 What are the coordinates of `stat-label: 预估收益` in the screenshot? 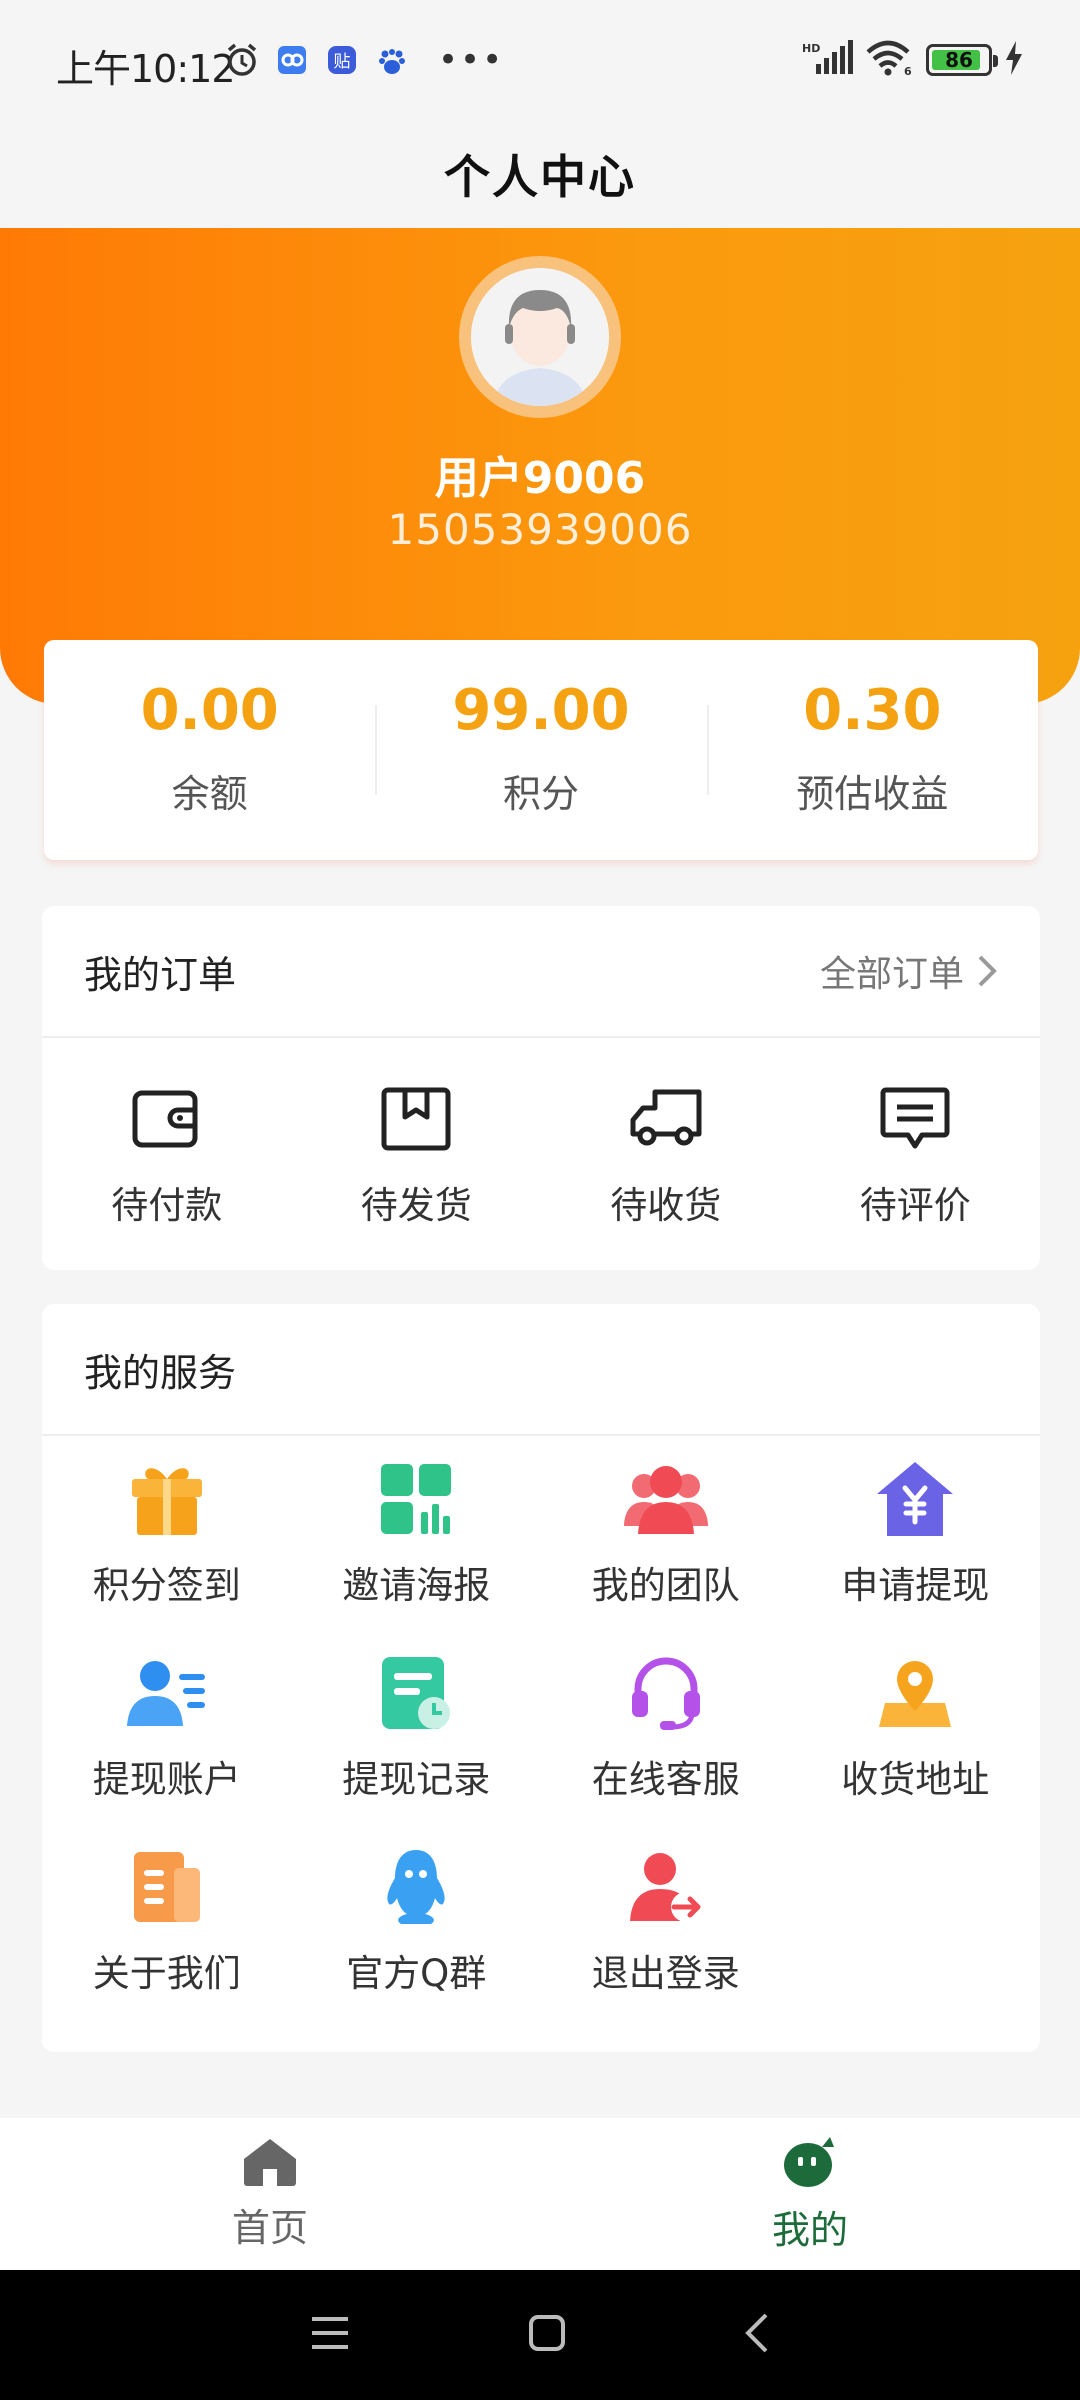 It's located at (872, 793).